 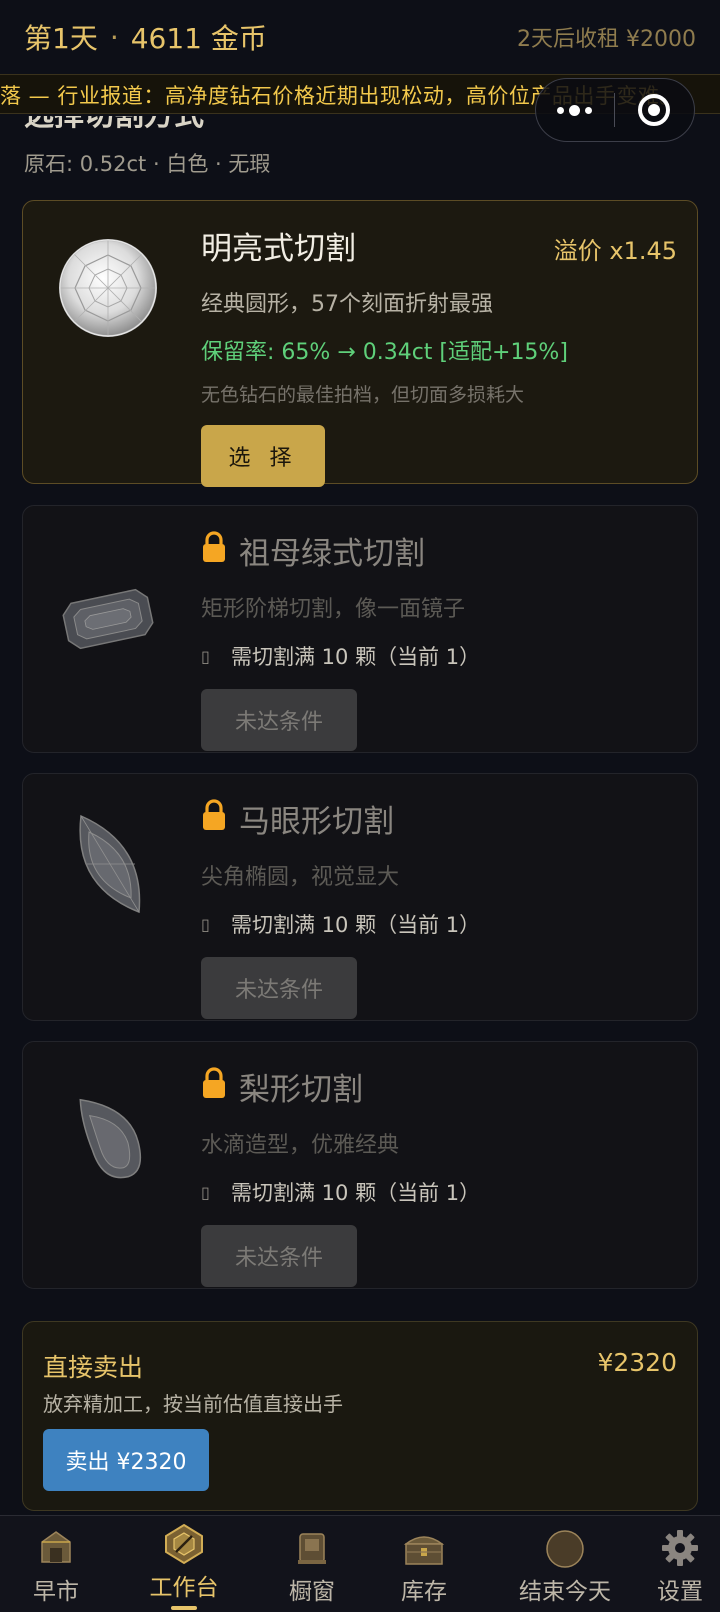 What do you see at coordinates (312, 1550) in the screenshot?
I see `showcase-icon` at bounding box center [312, 1550].